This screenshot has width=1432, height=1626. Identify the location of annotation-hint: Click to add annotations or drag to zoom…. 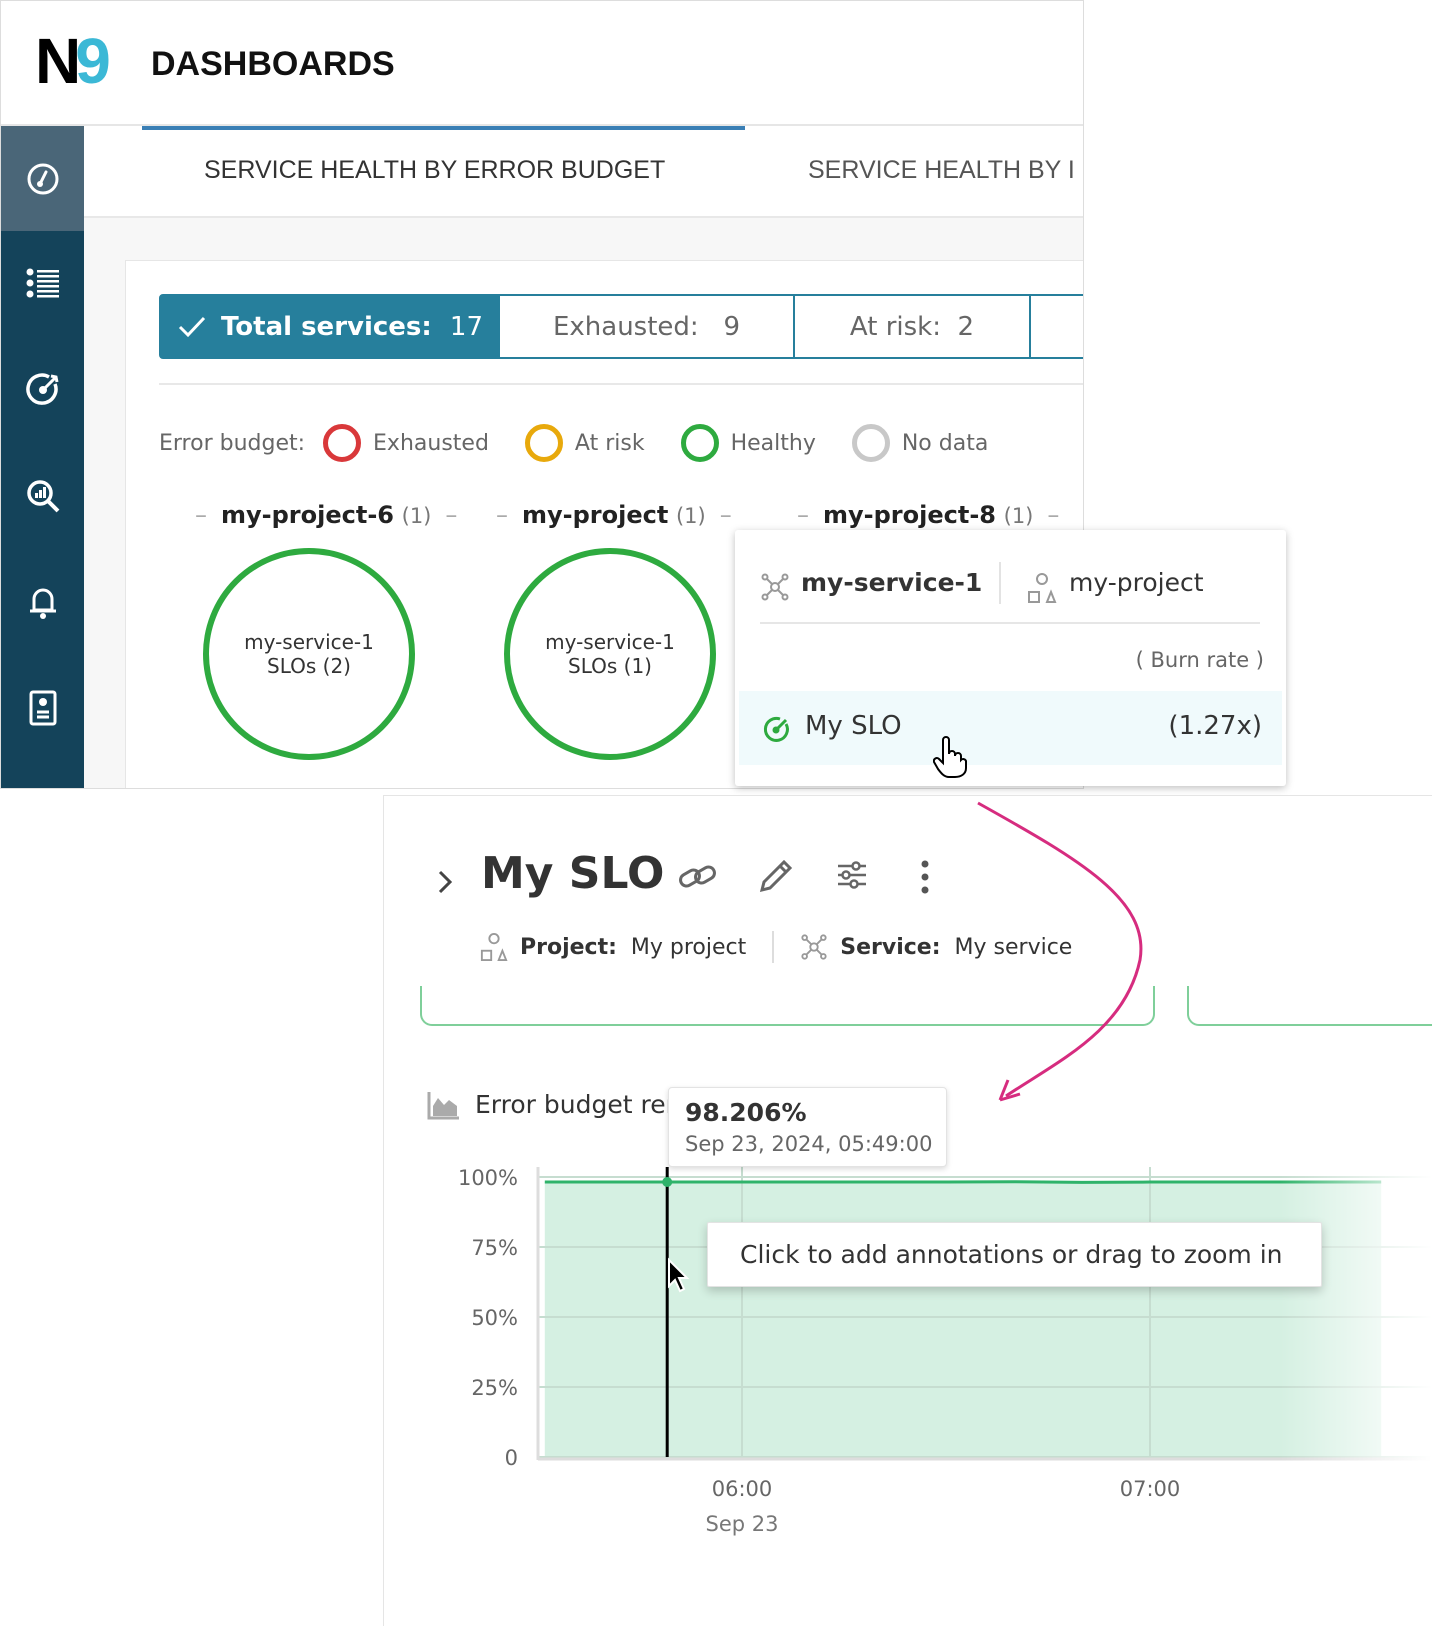
(1014, 1254).